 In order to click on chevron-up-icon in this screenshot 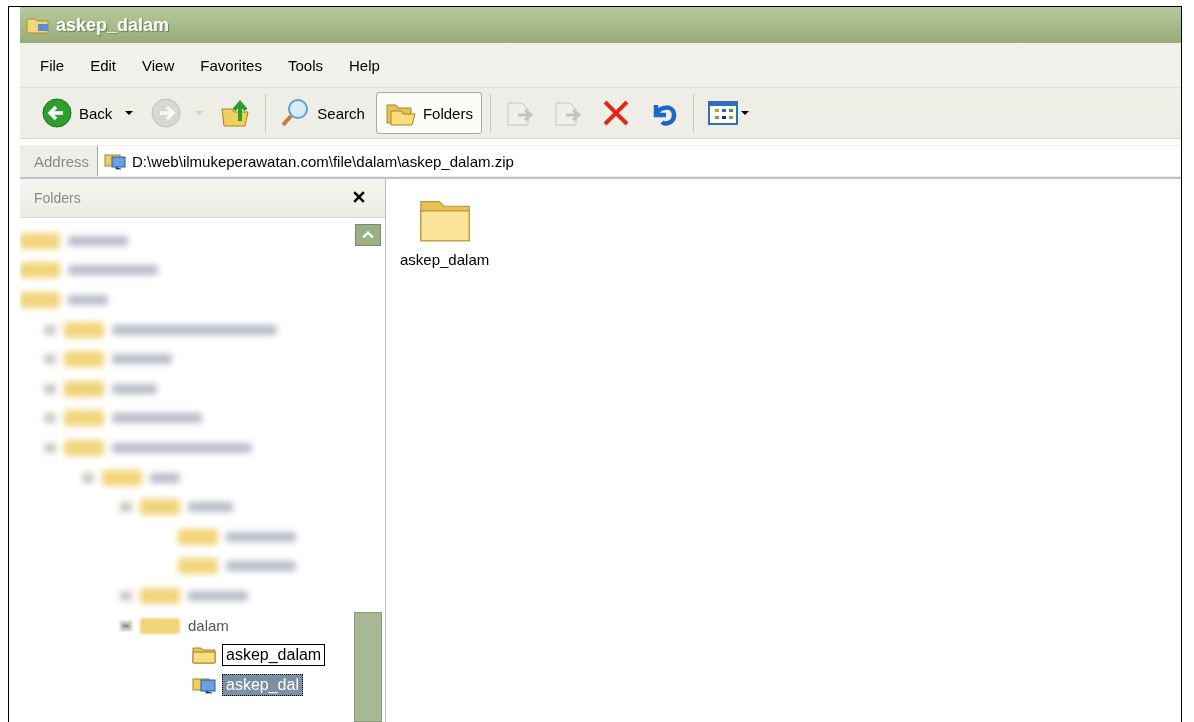, I will do `click(368, 235)`.